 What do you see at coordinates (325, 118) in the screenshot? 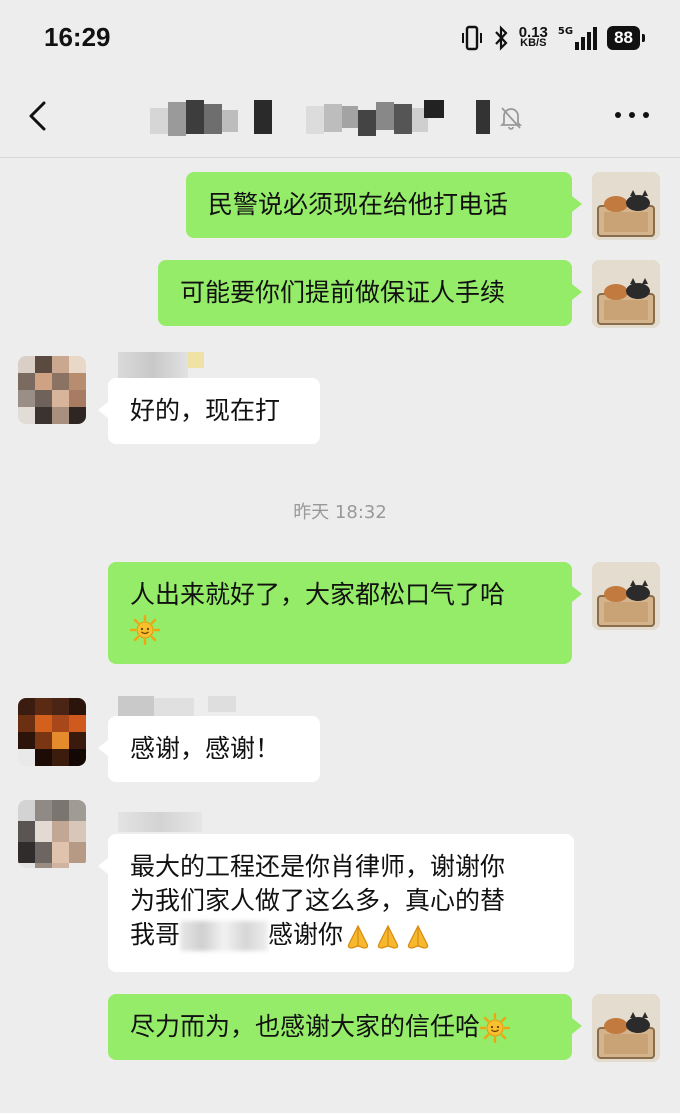
I see `chat-title-redacted` at bounding box center [325, 118].